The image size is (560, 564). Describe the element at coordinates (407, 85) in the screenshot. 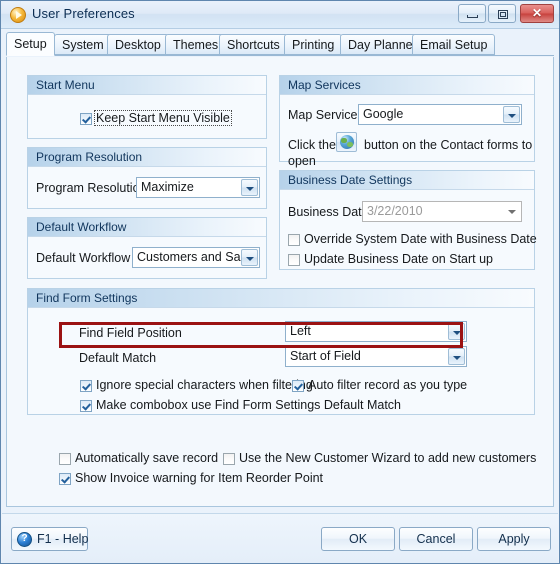

I see `group-map-services-header: Map Services` at that location.